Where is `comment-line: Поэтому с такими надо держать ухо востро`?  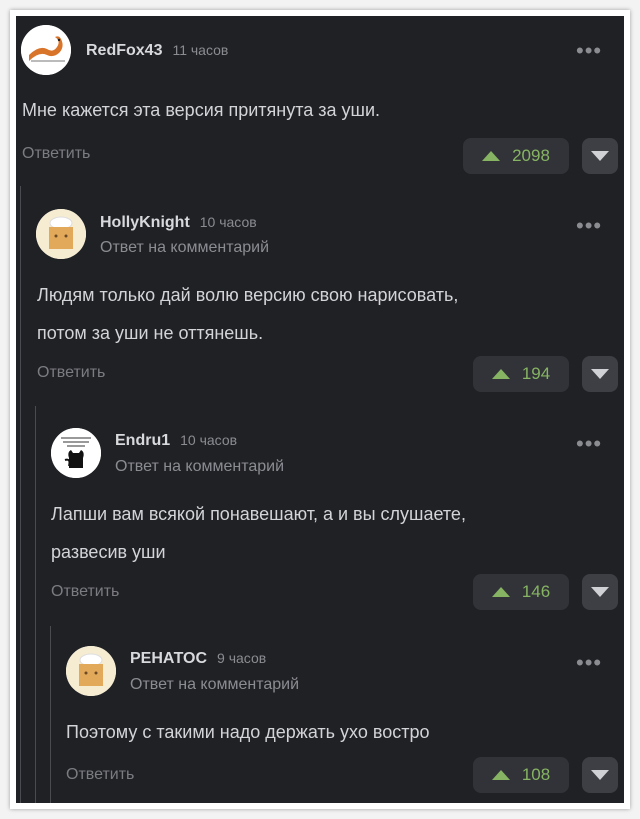 comment-line: Поэтому с такими надо держать ухо востро is located at coordinates (248, 732).